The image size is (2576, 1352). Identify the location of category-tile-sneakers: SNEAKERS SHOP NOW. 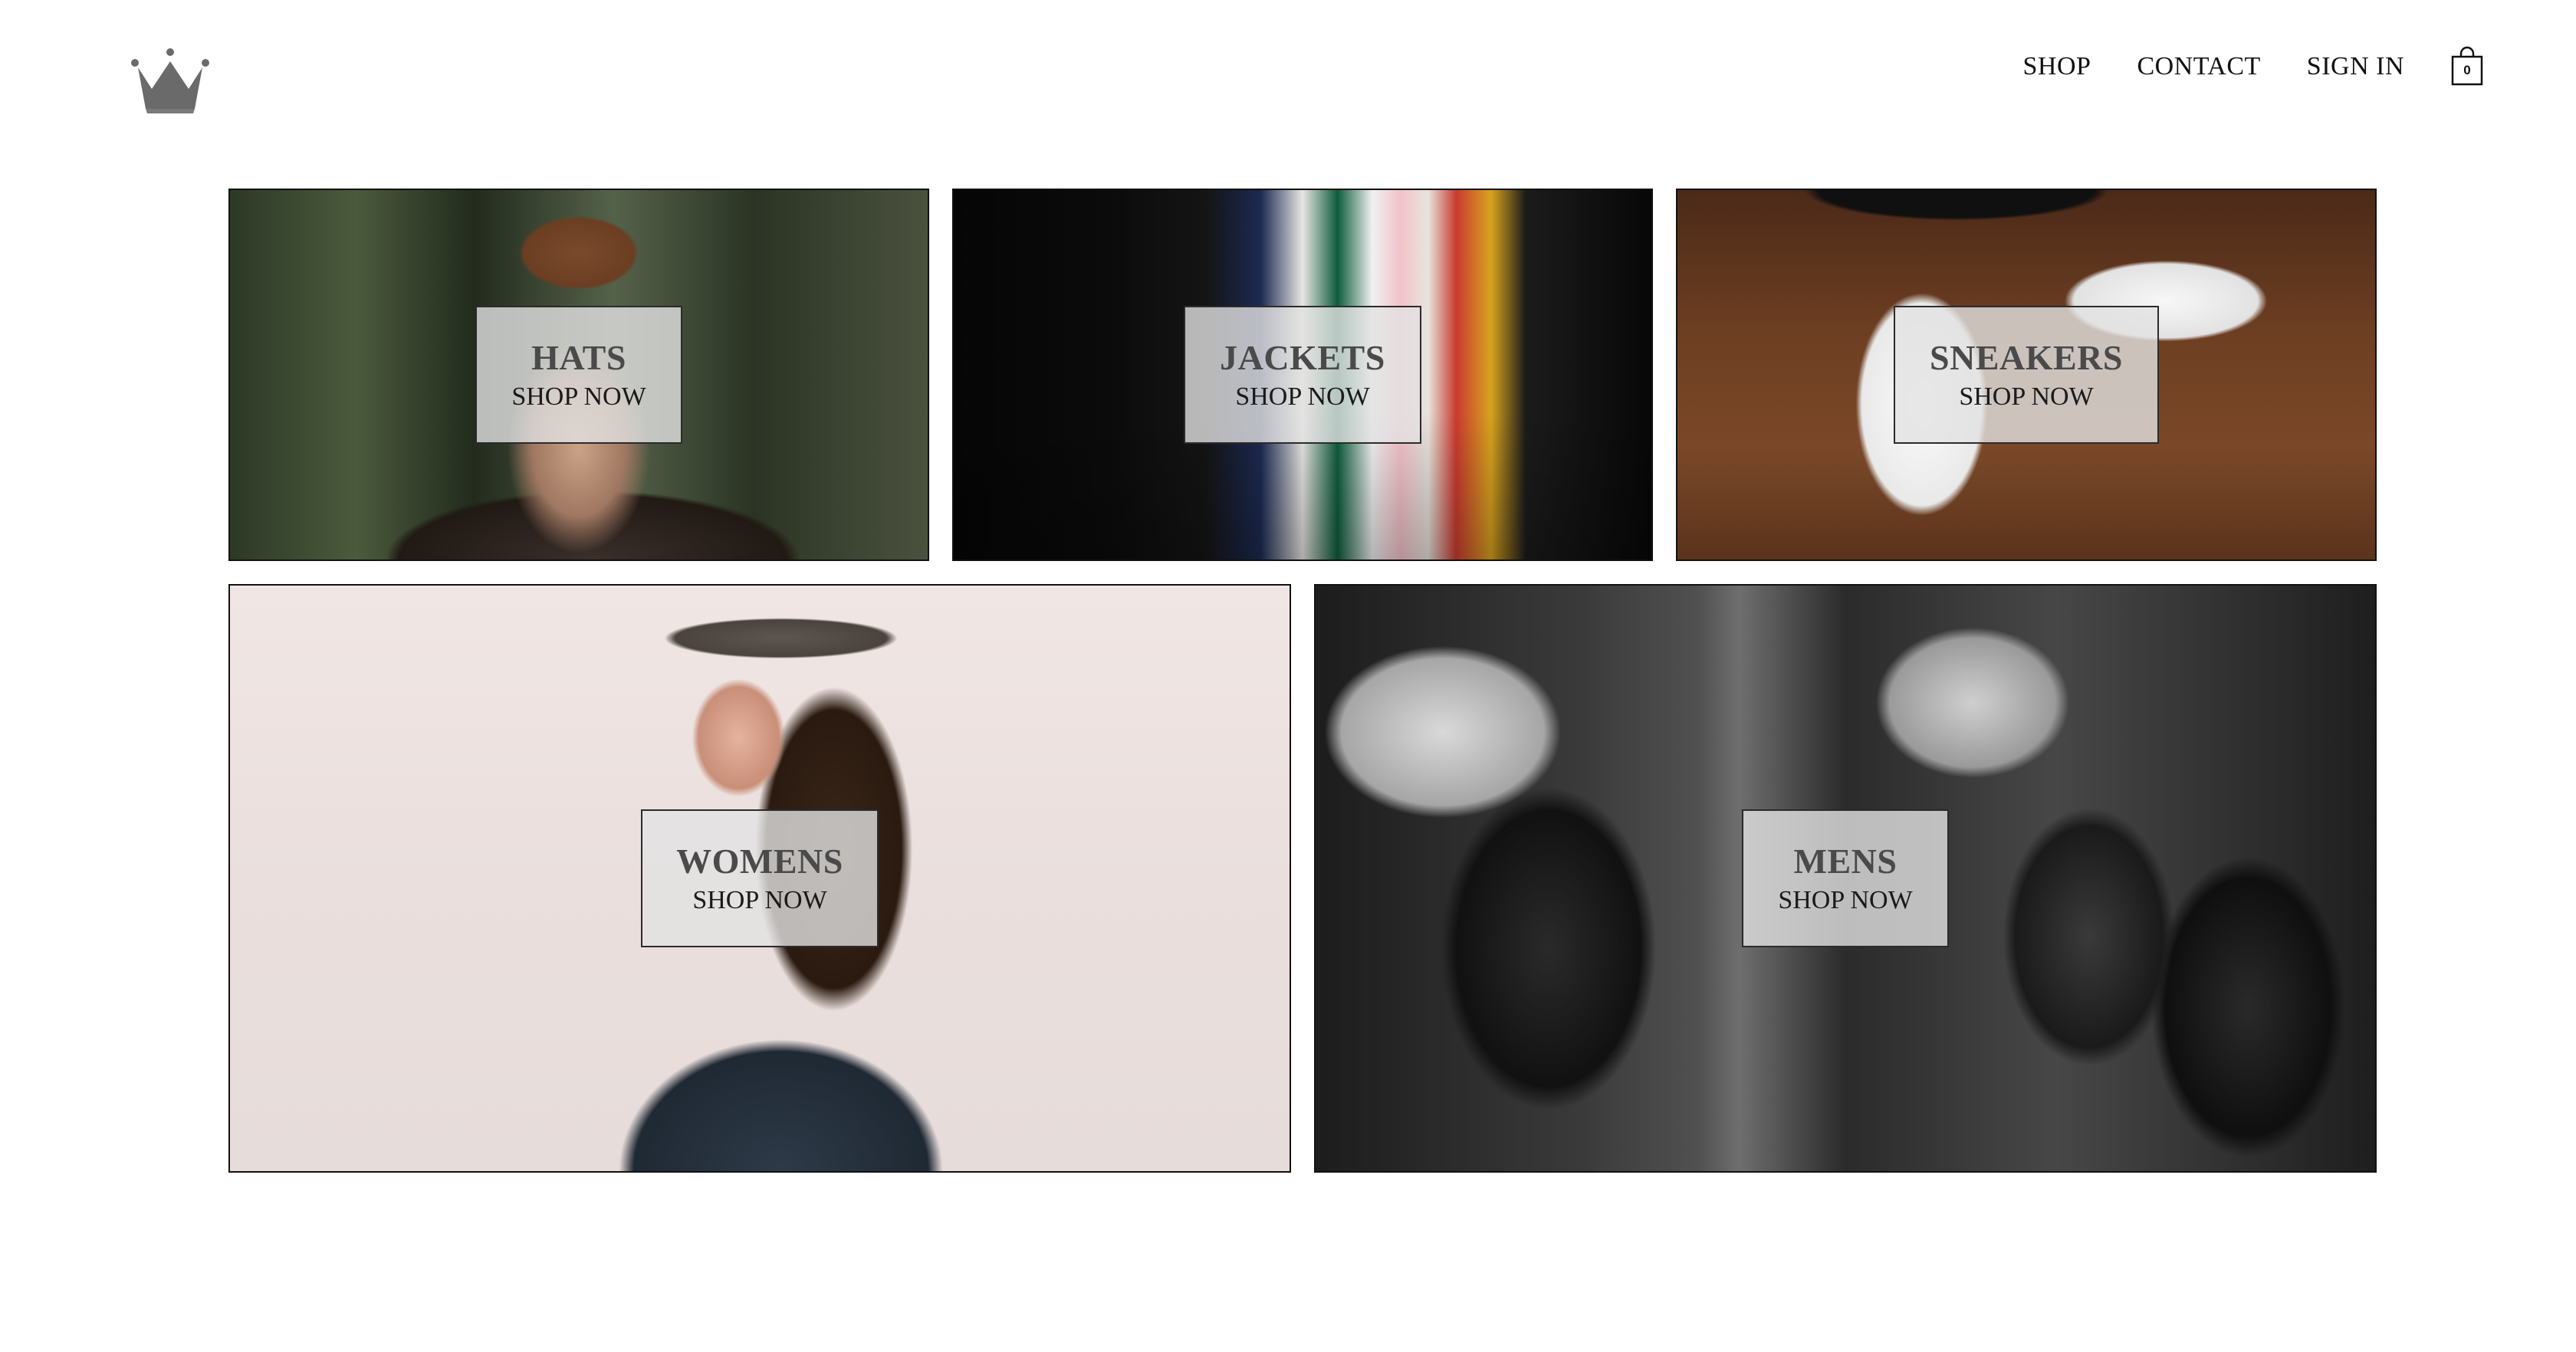
(2027, 375).